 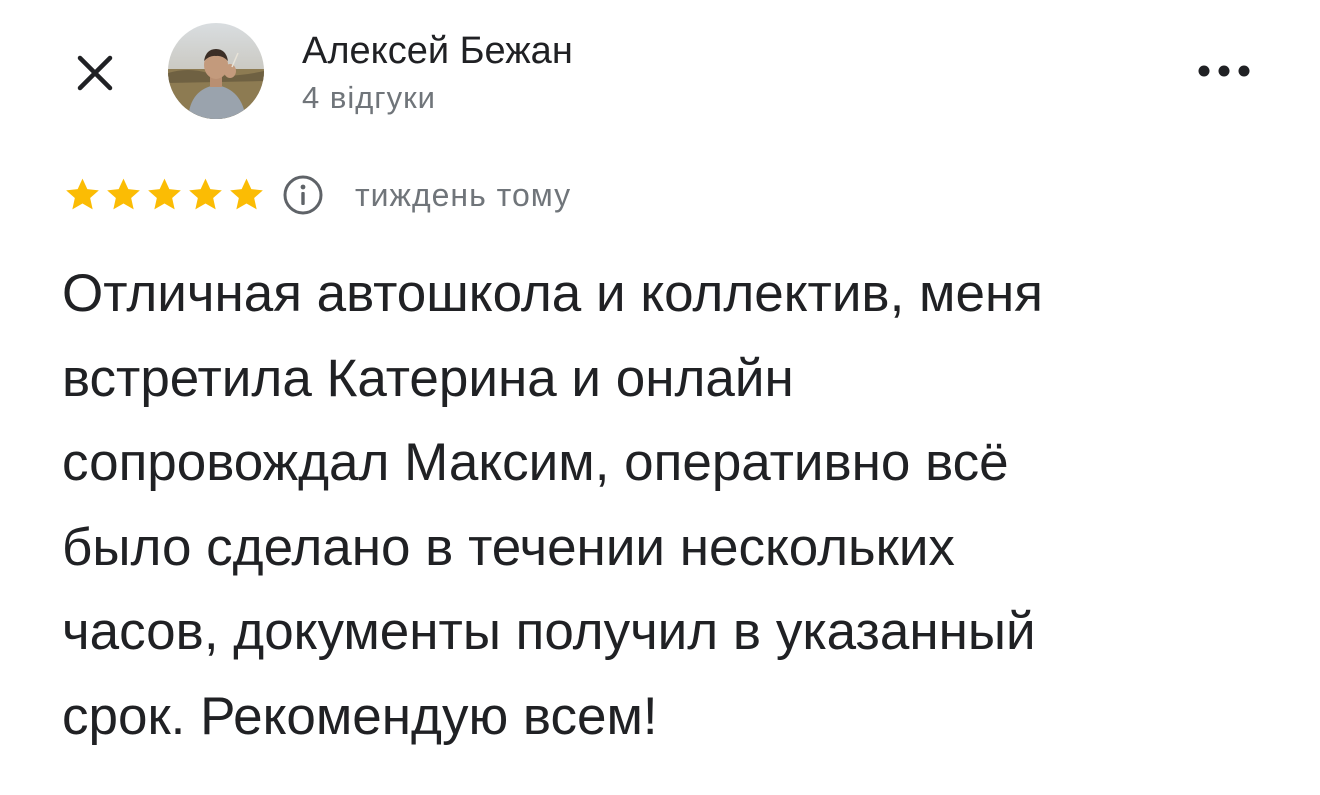 What do you see at coordinates (360, 716) in the screenshot?
I see `review-text-line: срок. Рекомендую всем!` at bounding box center [360, 716].